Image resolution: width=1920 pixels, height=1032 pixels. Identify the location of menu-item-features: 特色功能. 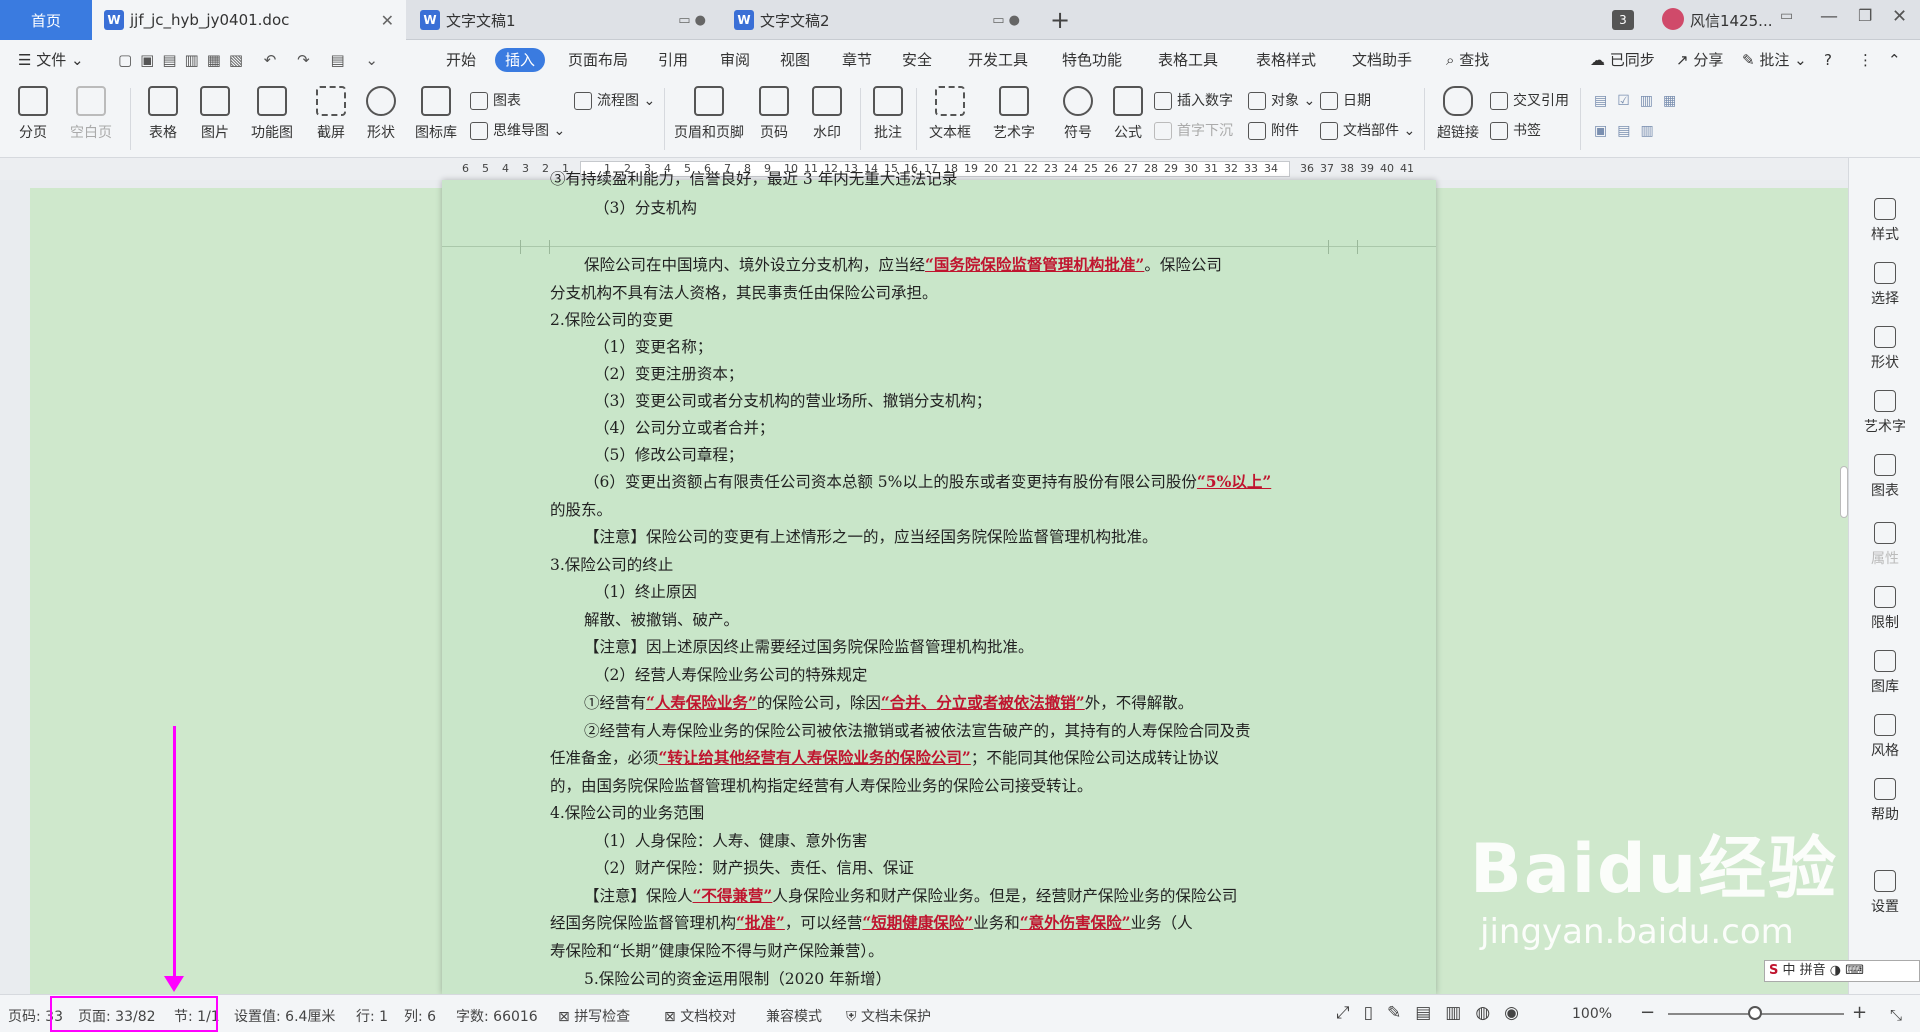
(1092, 60).